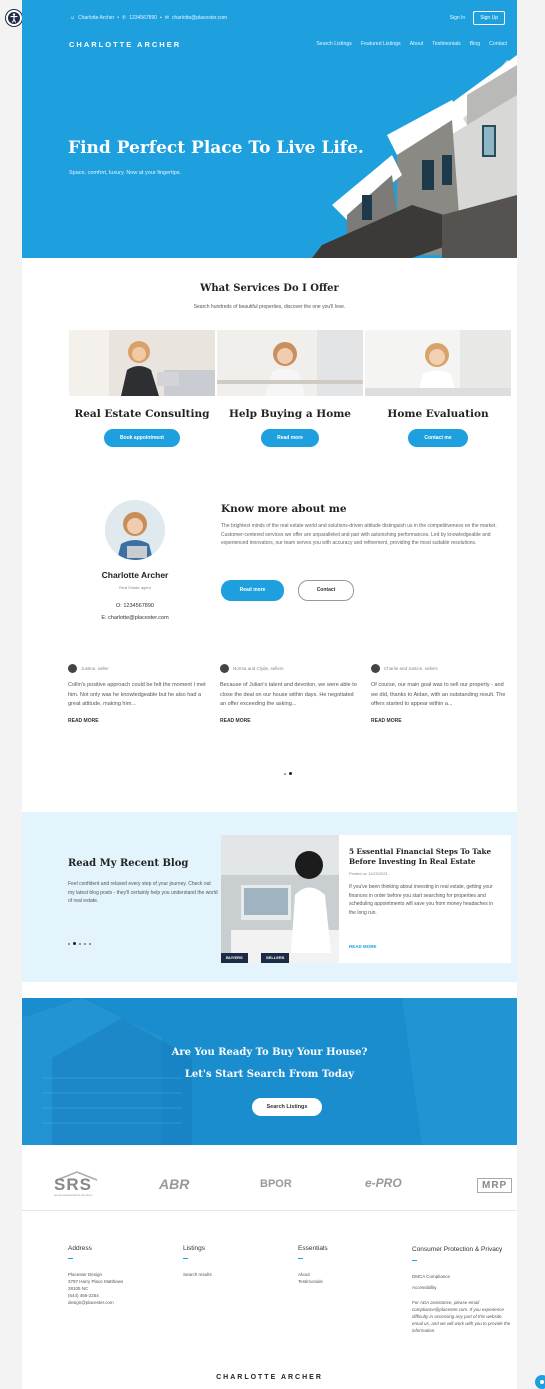 The height and width of the screenshot is (1389, 545). What do you see at coordinates (85, 1274) in the screenshot?
I see `footer-item: Placester Design` at bounding box center [85, 1274].